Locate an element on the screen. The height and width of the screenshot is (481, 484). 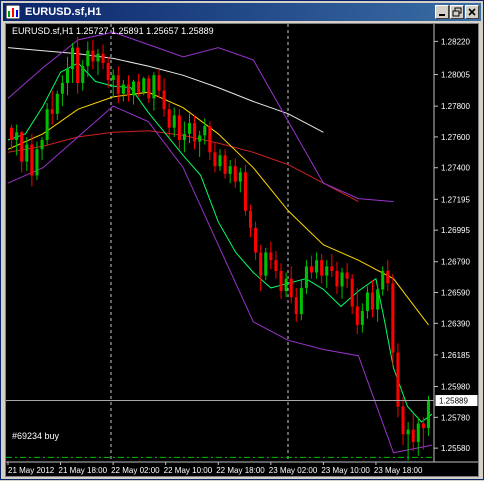
price-tick-label: 1.25580 is located at coordinates (455, 448).